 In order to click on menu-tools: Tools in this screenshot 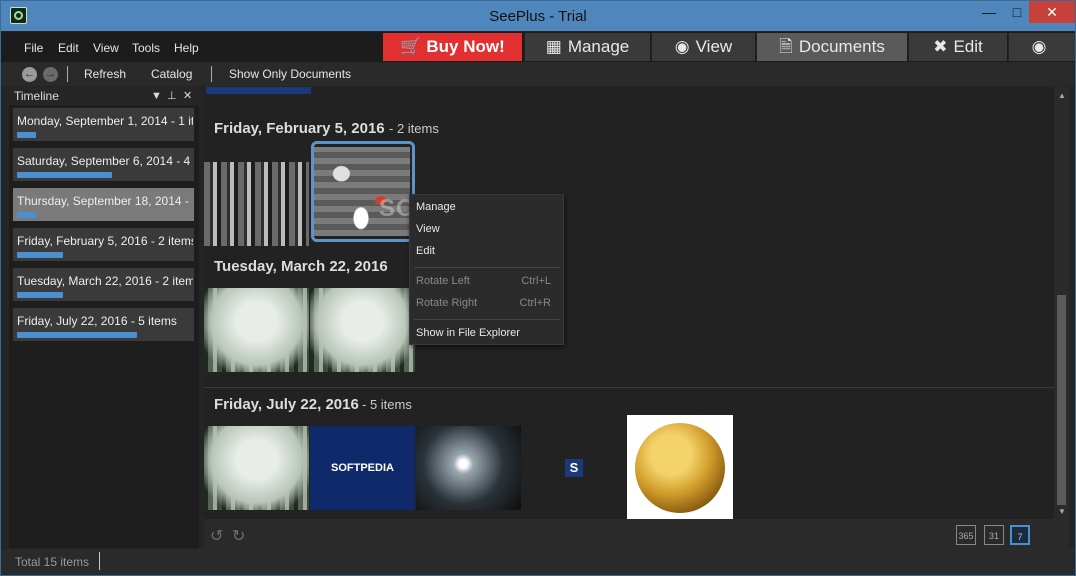, I will do `click(146, 48)`.